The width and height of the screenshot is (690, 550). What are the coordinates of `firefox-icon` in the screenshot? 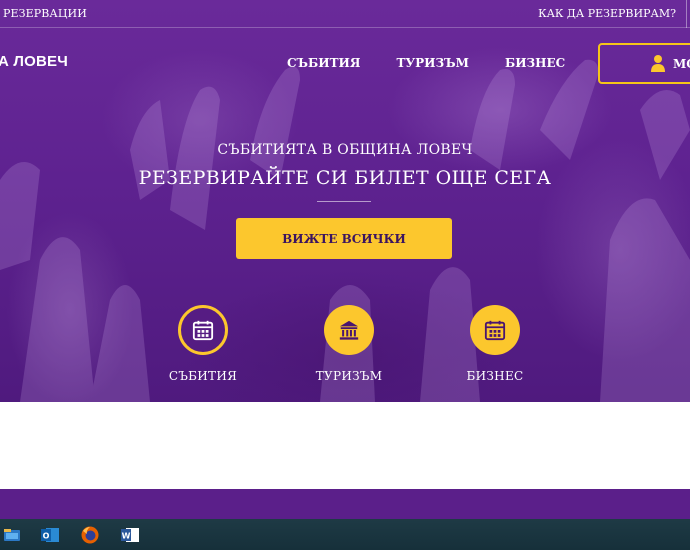 It's located at (90, 535).